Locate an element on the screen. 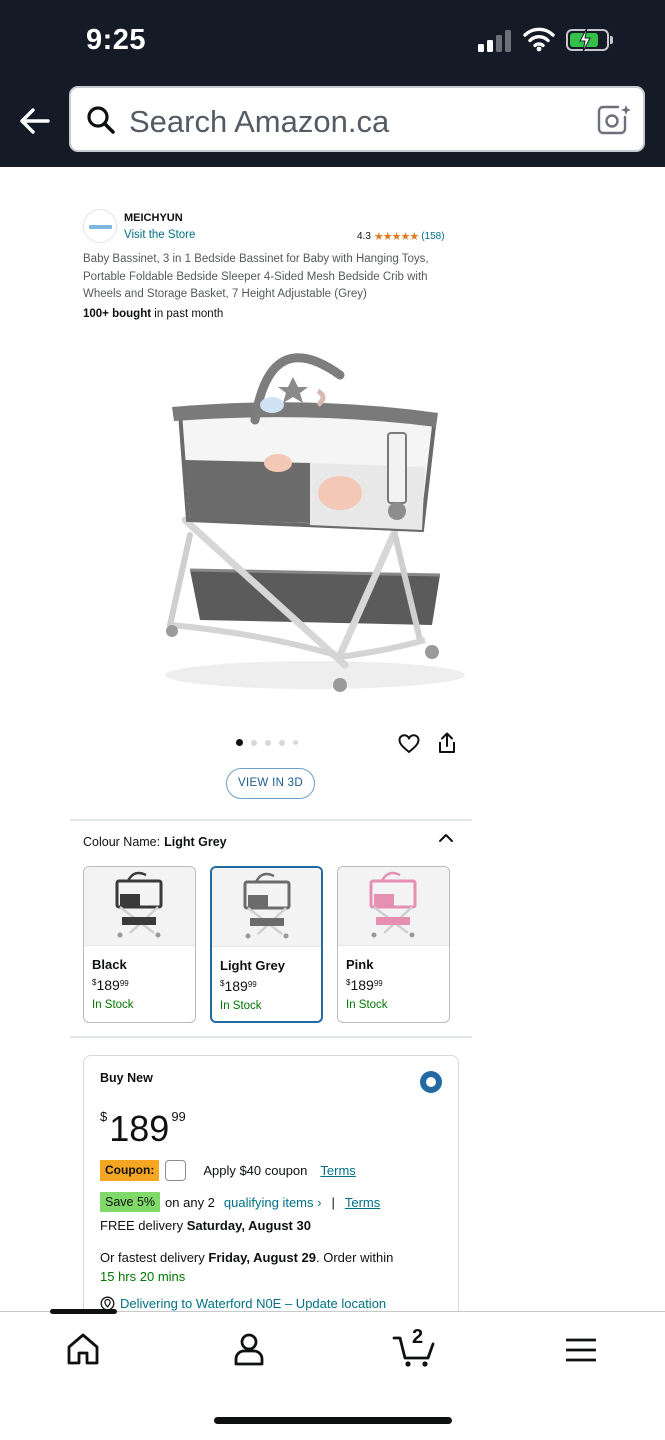 The width and height of the screenshot is (665, 1440). coupon-row: Coupon: Apply $40 coupon Terms is located at coordinates (228, 1170).